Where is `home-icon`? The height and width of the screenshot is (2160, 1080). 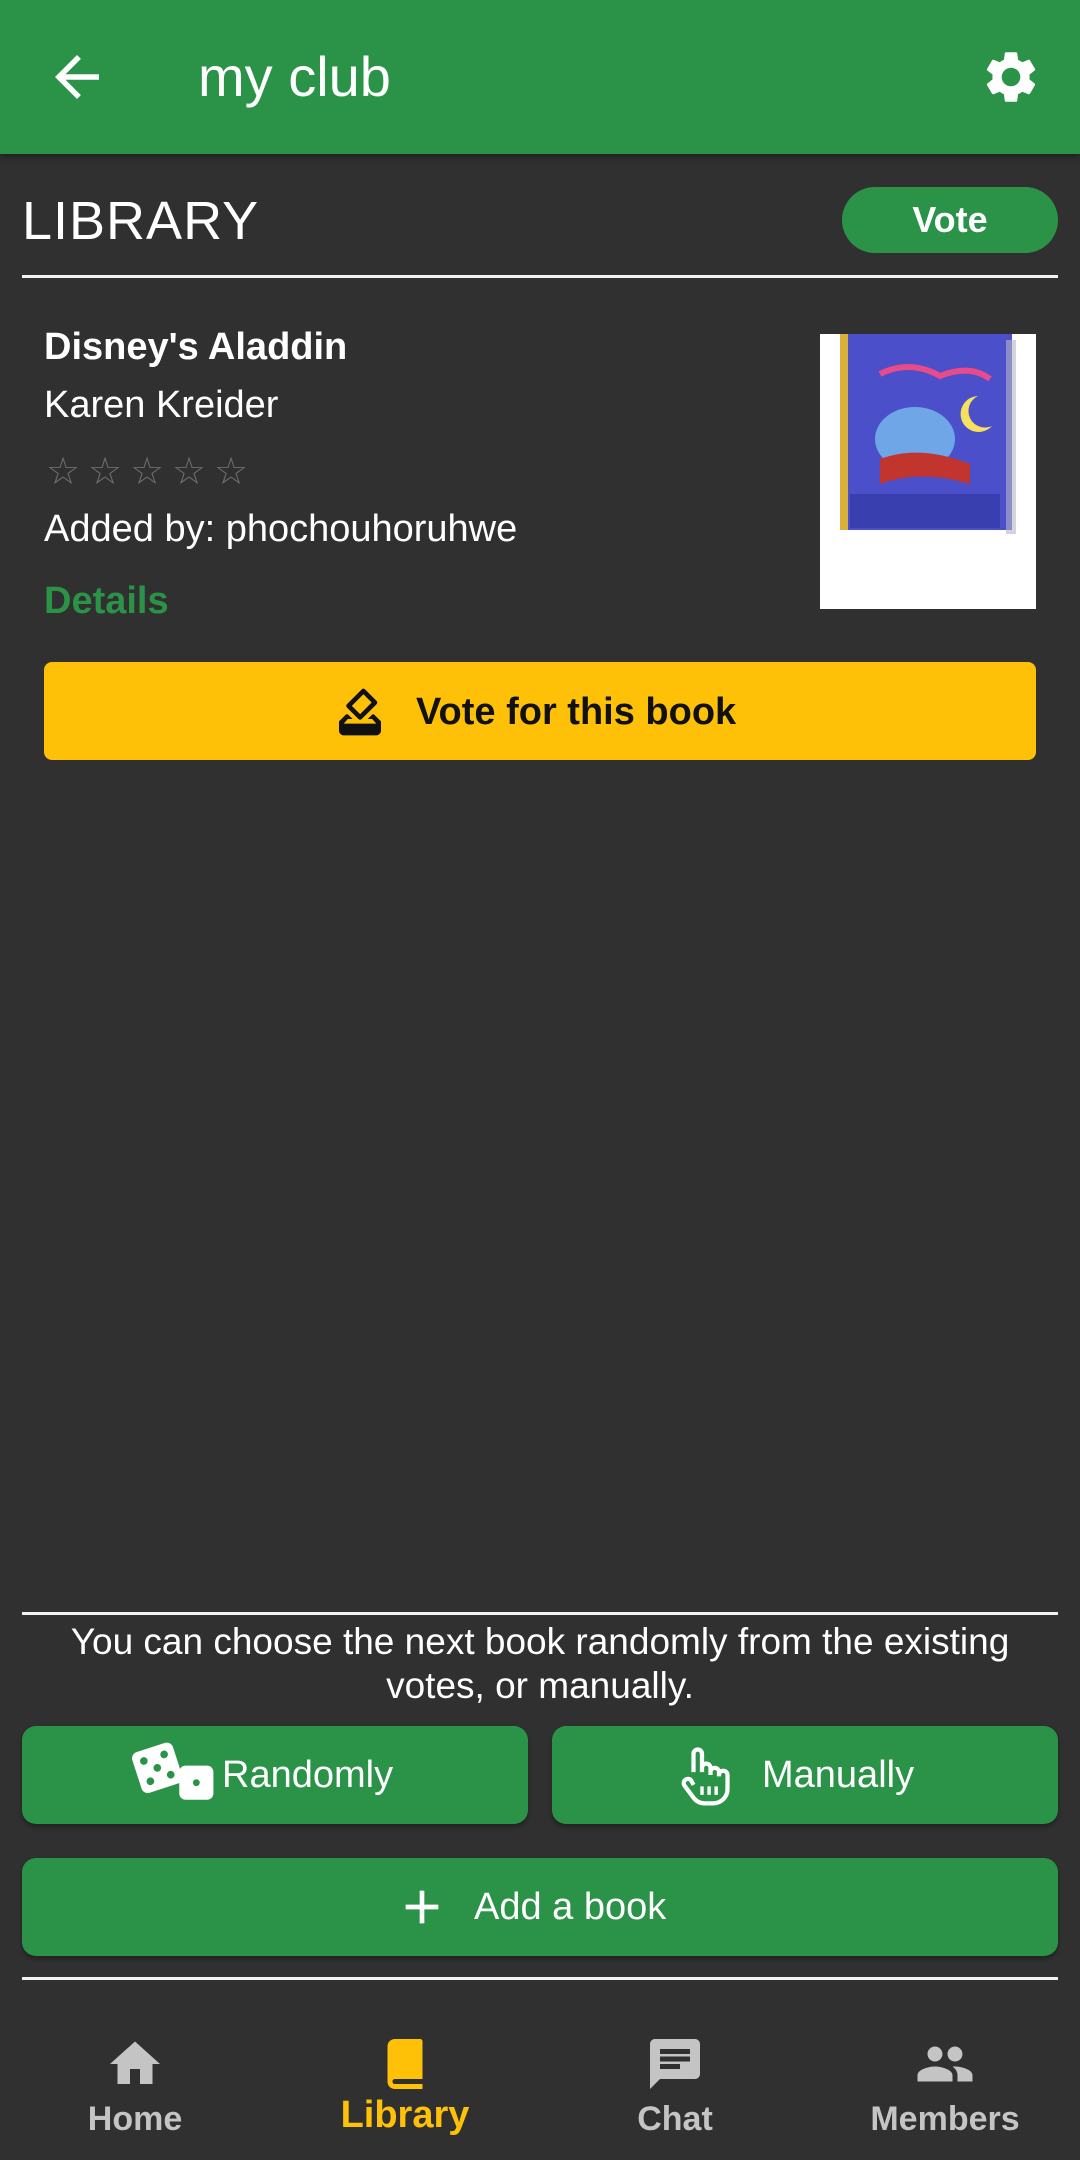 home-icon is located at coordinates (135, 2062).